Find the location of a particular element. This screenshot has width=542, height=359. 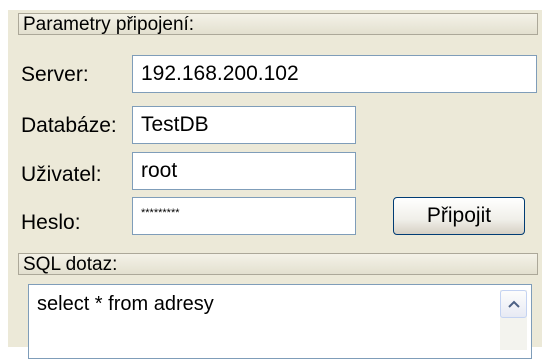

server-input: 192.168.200.102 is located at coordinates (334, 74).